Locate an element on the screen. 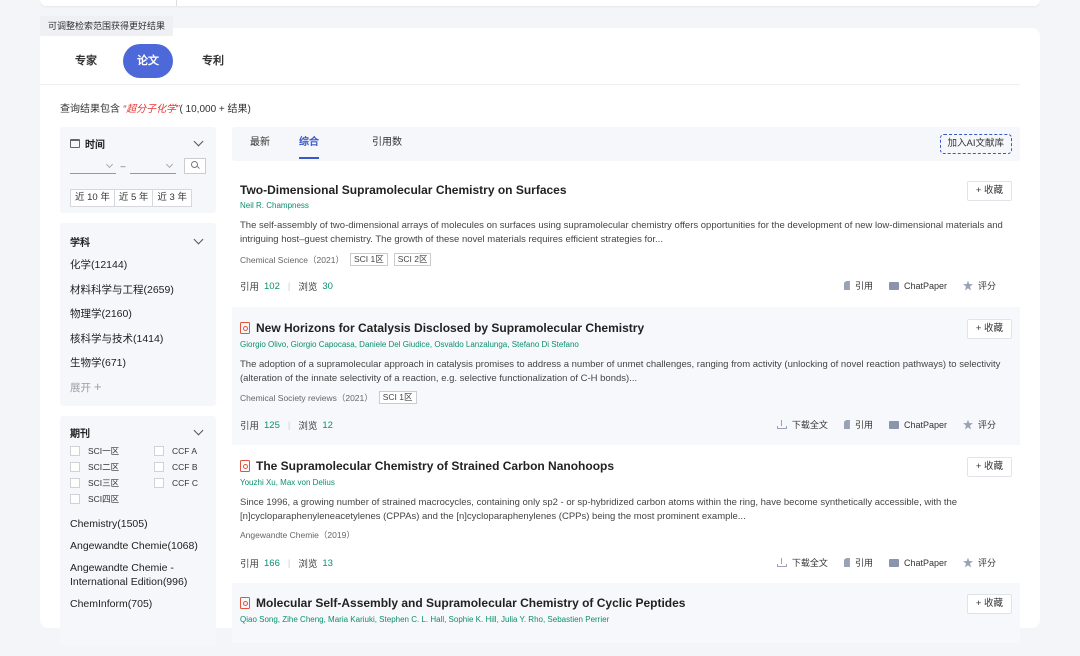 Image resolution: width=1080 pixels, height=656 pixels. citation-count: 125 is located at coordinates (272, 425).